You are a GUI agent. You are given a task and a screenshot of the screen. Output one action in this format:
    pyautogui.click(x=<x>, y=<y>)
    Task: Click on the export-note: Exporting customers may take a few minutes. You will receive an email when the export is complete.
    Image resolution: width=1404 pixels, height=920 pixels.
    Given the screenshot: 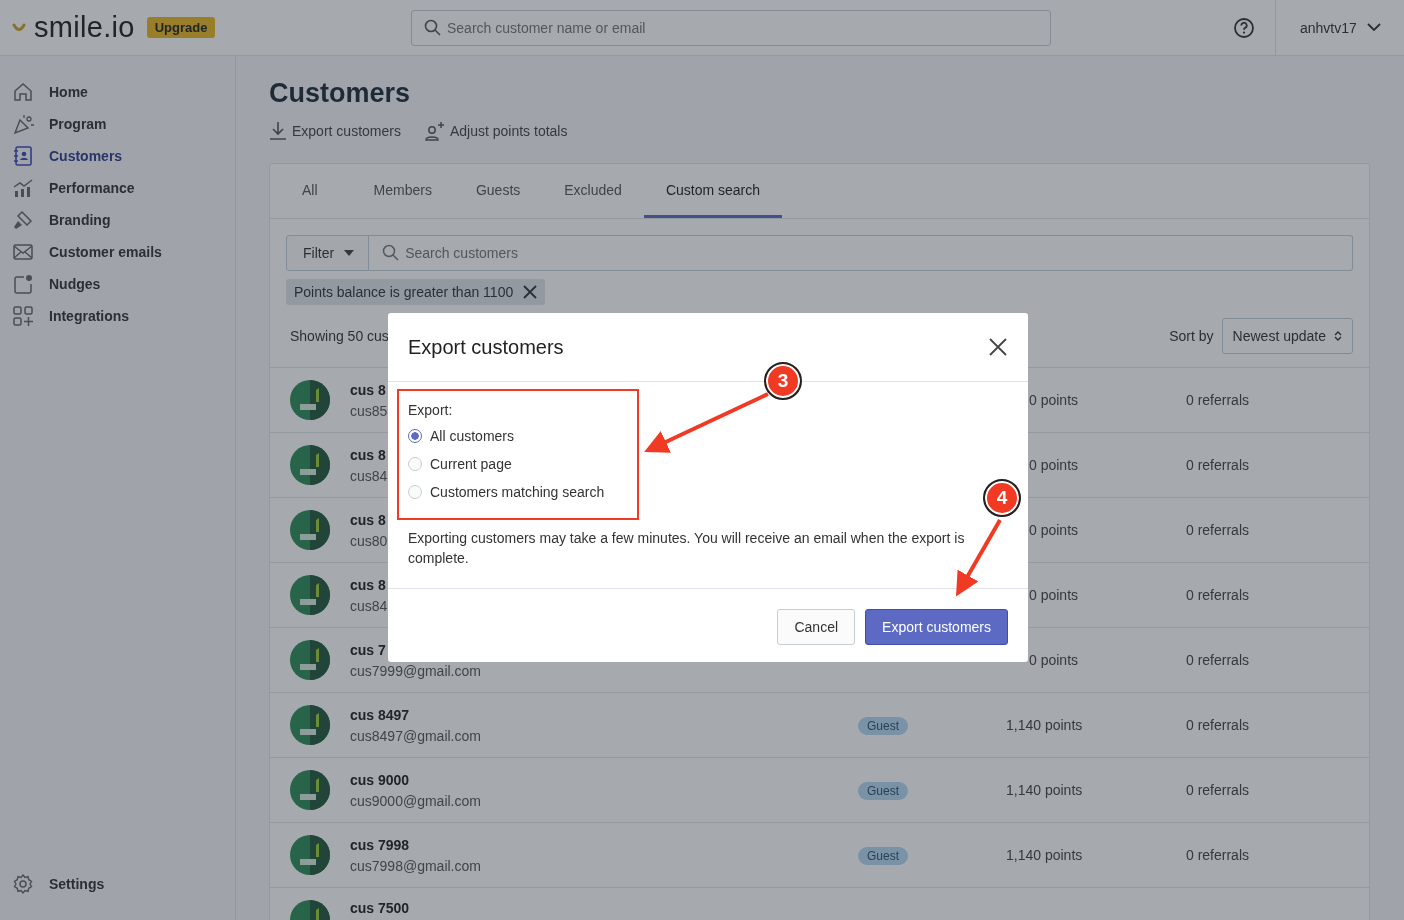 What is the action you would take?
    pyautogui.click(x=687, y=548)
    